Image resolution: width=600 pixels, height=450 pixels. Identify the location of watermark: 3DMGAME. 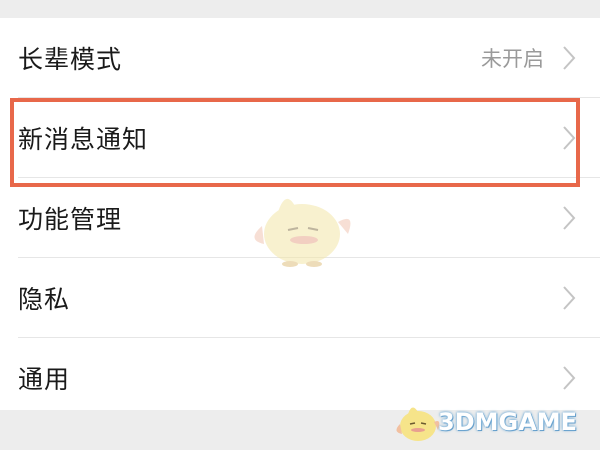
(492, 422).